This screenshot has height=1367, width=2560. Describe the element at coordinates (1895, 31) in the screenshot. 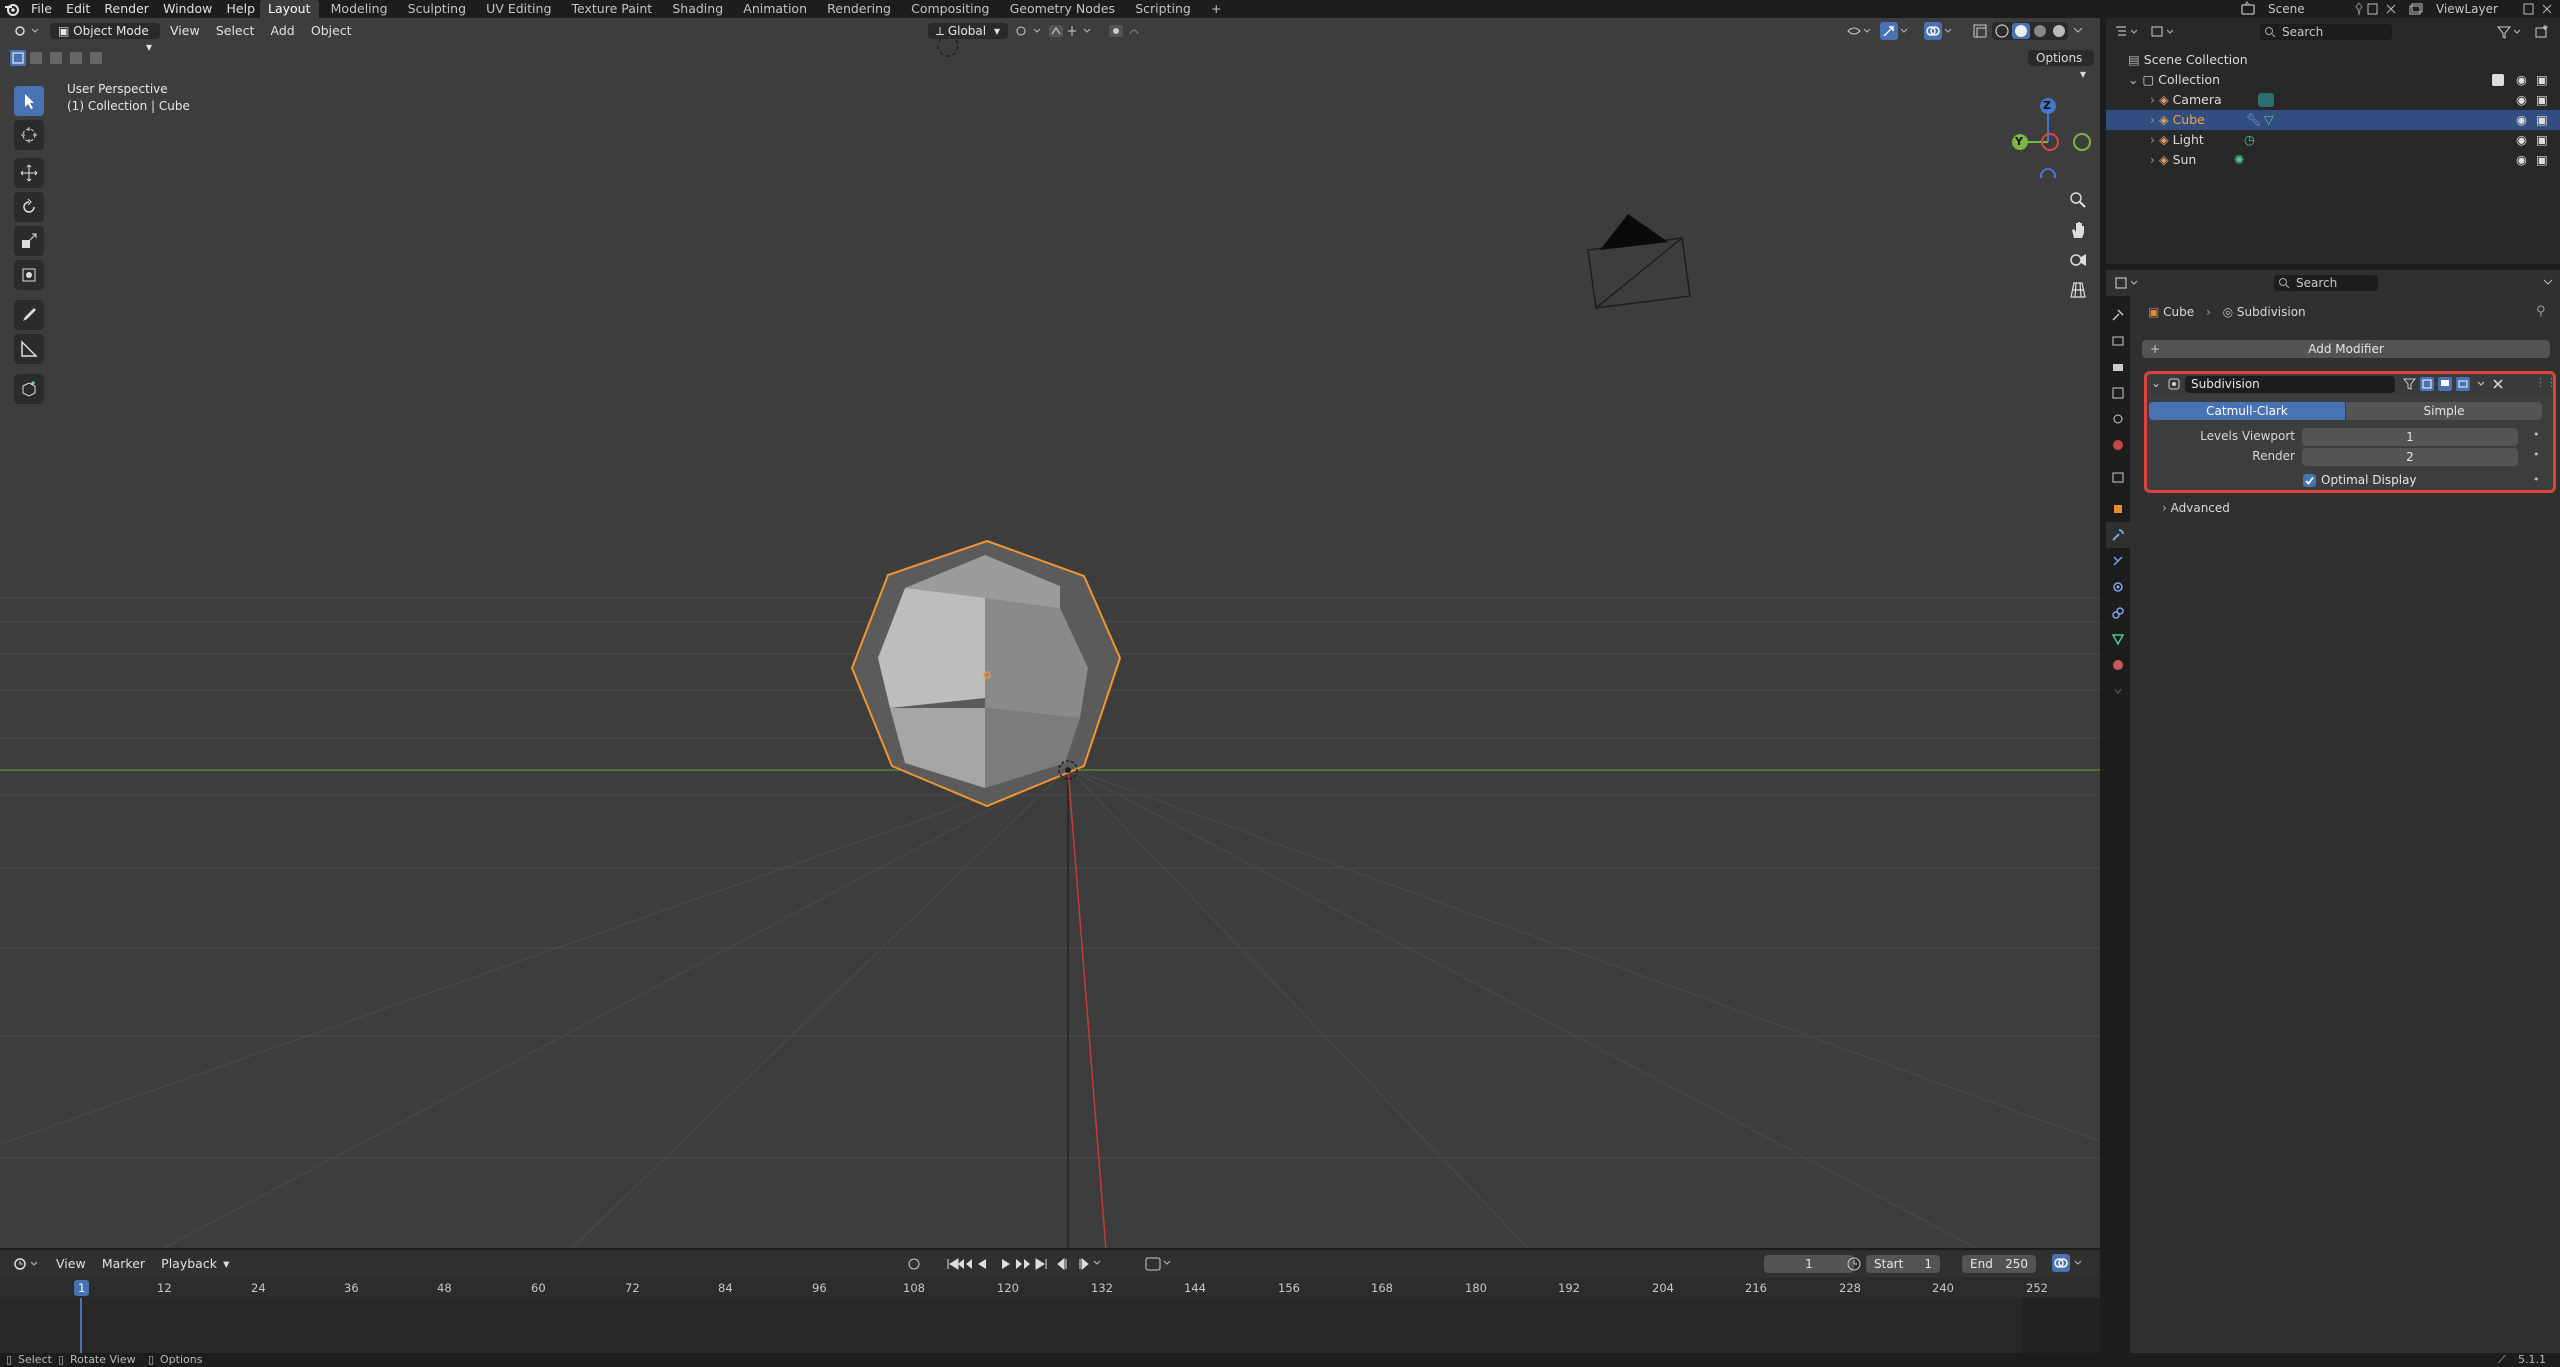

I see `gizmo-toggle-icon` at that location.